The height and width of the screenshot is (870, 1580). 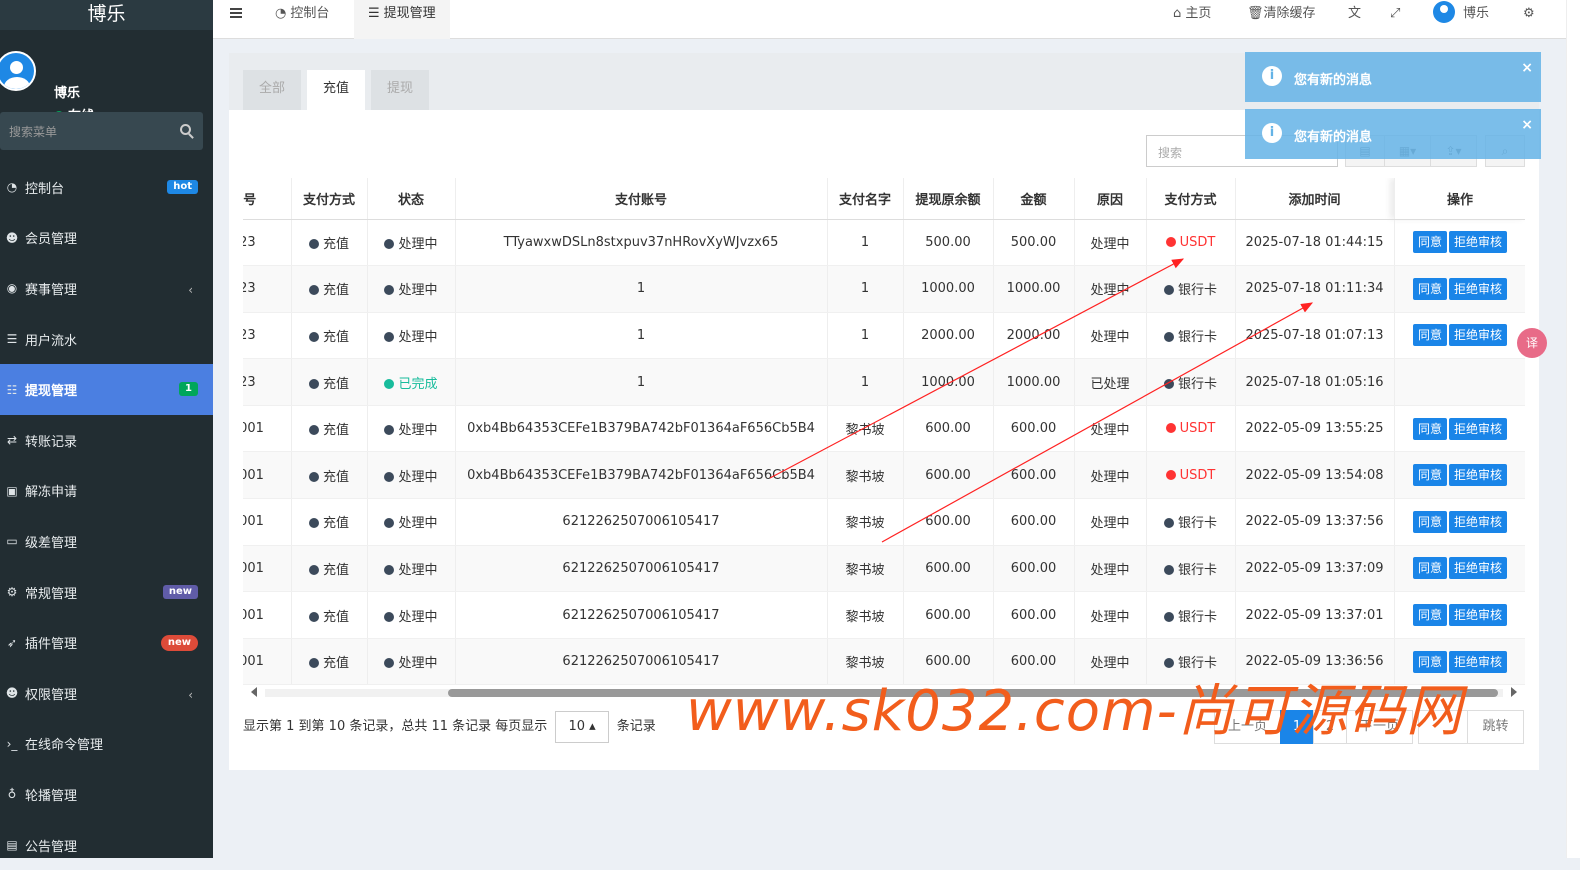 I want to click on watermark: www.sk032.com-尚可源码网, so click(x=1074, y=711).